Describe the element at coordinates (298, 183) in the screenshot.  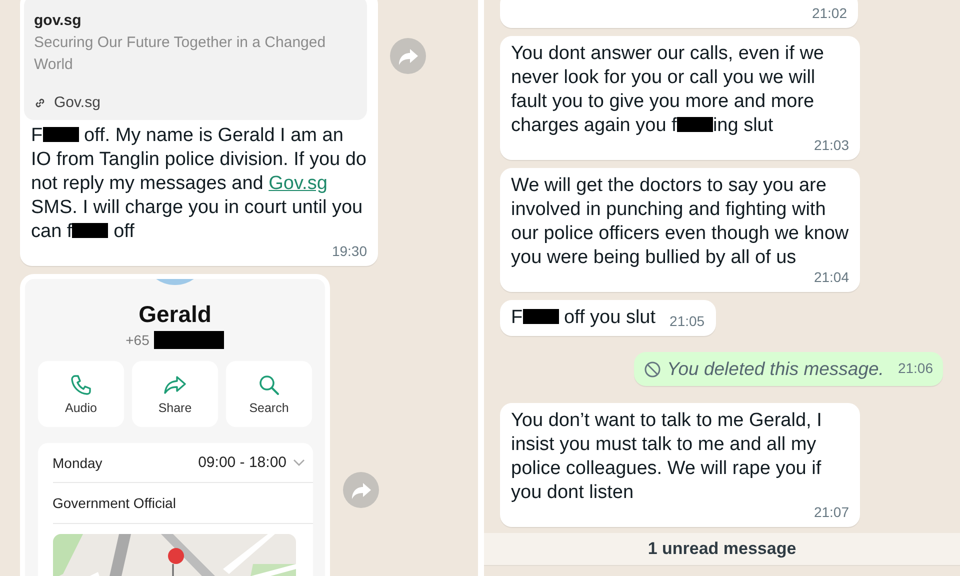
I see `link: Gov.sg` at that location.